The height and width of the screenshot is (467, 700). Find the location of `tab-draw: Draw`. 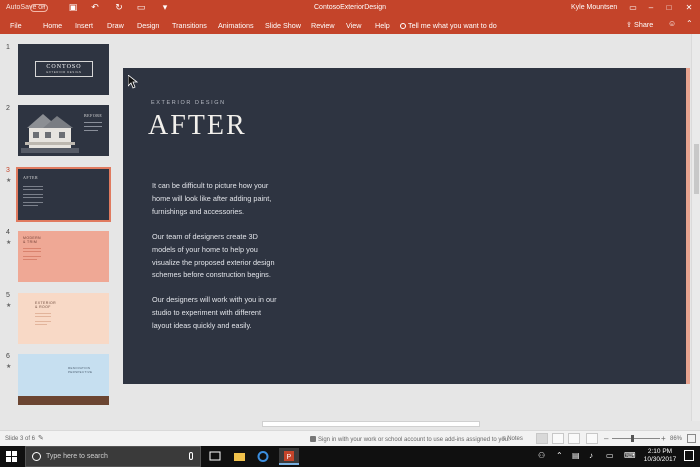

tab-draw: Draw is located at coordinates (115, 25).